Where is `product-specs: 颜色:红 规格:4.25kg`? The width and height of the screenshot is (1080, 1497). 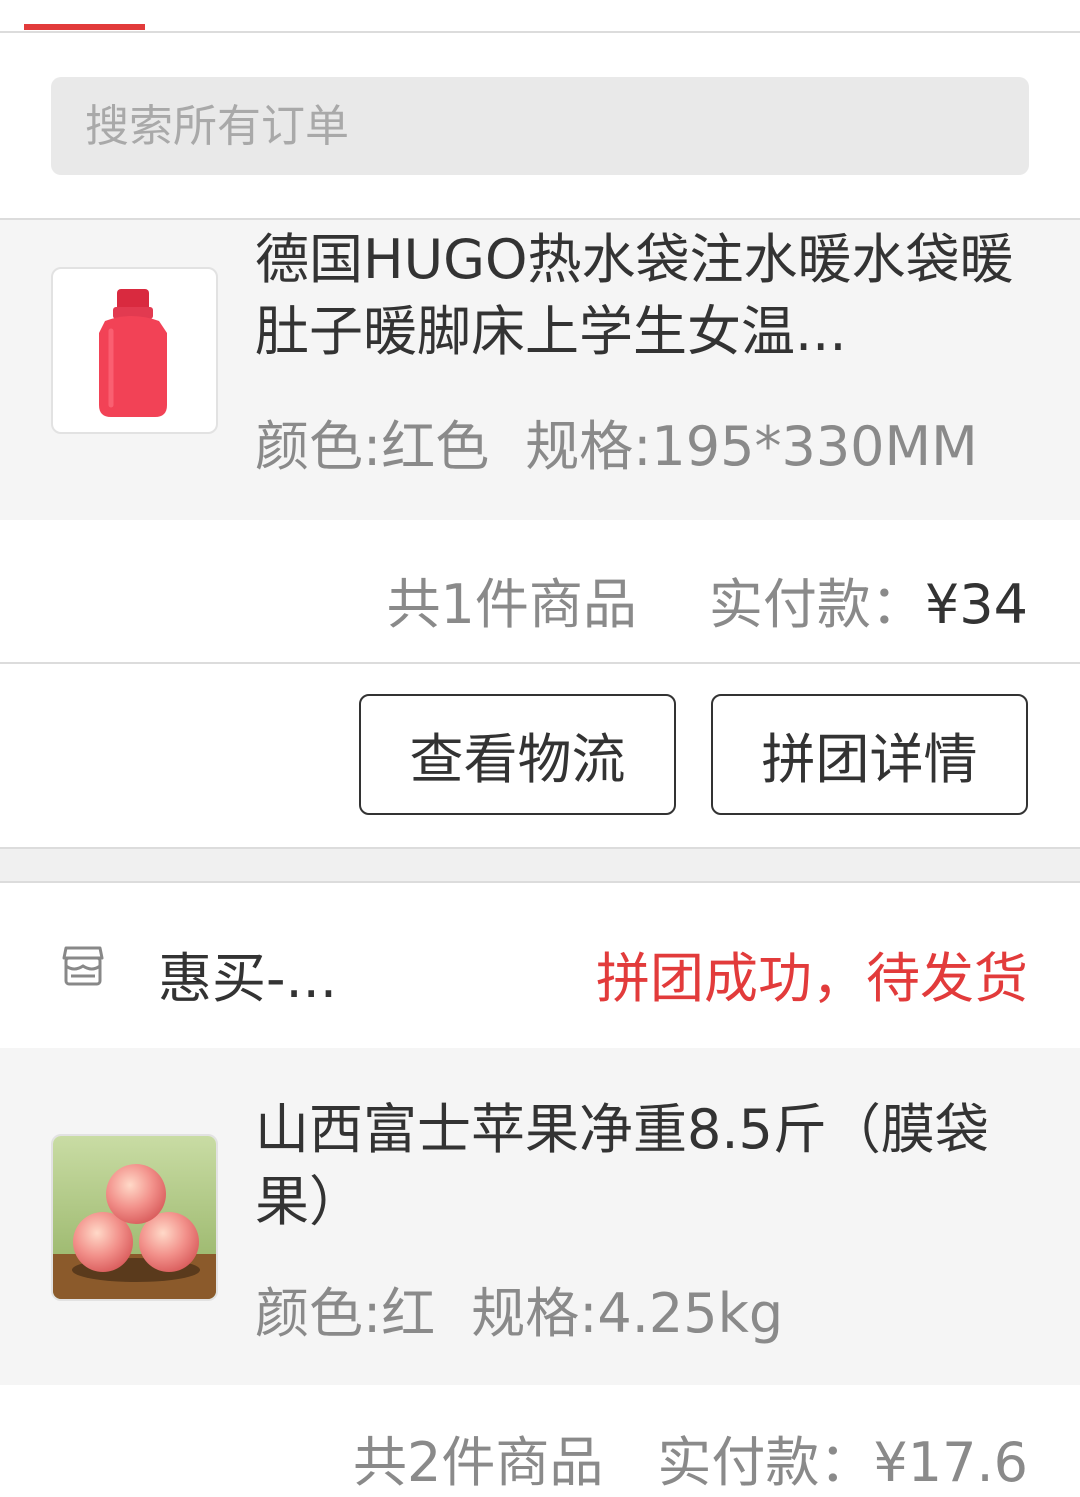 product-specs: 颜色:红 规格:4.25kg is located at coordinates (519, 1314).